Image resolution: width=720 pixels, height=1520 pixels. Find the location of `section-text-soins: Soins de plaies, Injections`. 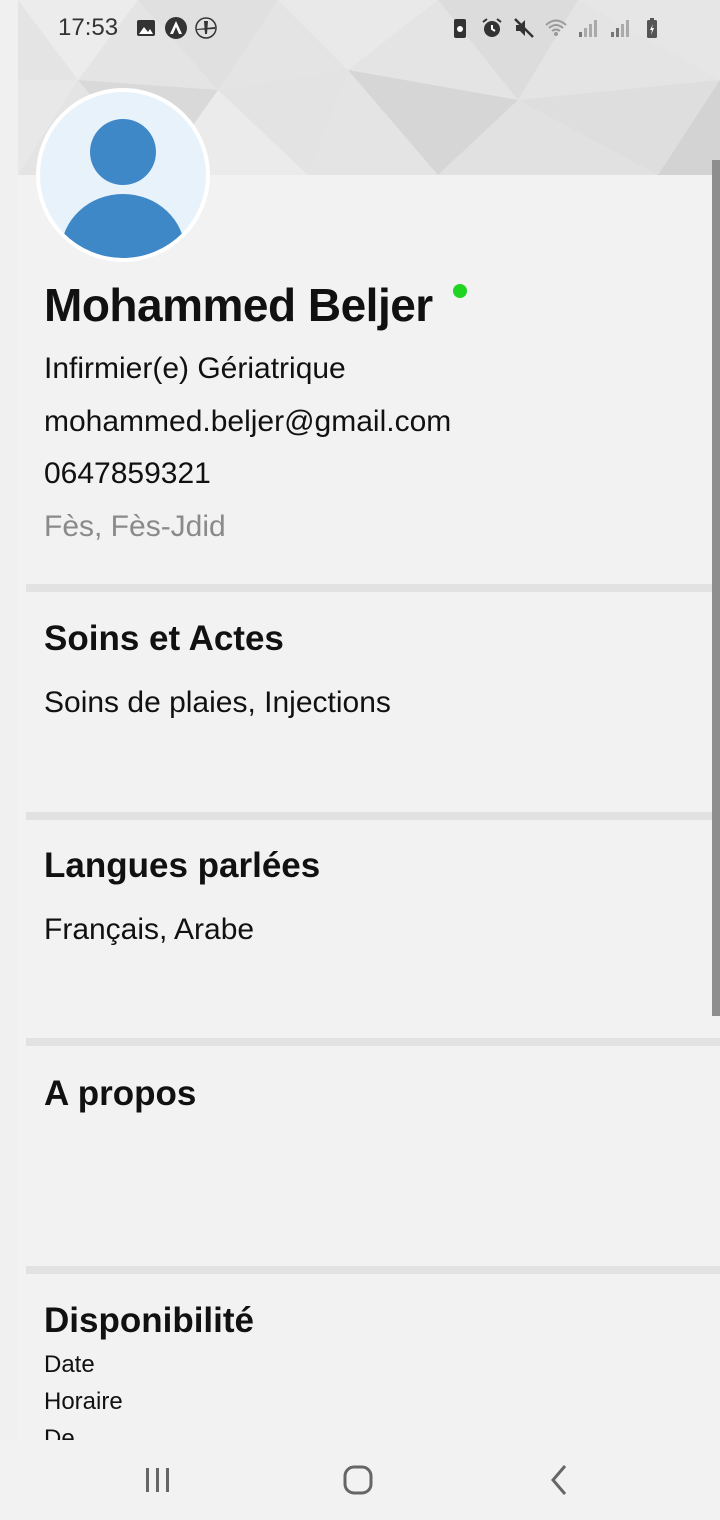

section-text-soins: Soins de plaies, Injections is located at coordinates (217, 702).